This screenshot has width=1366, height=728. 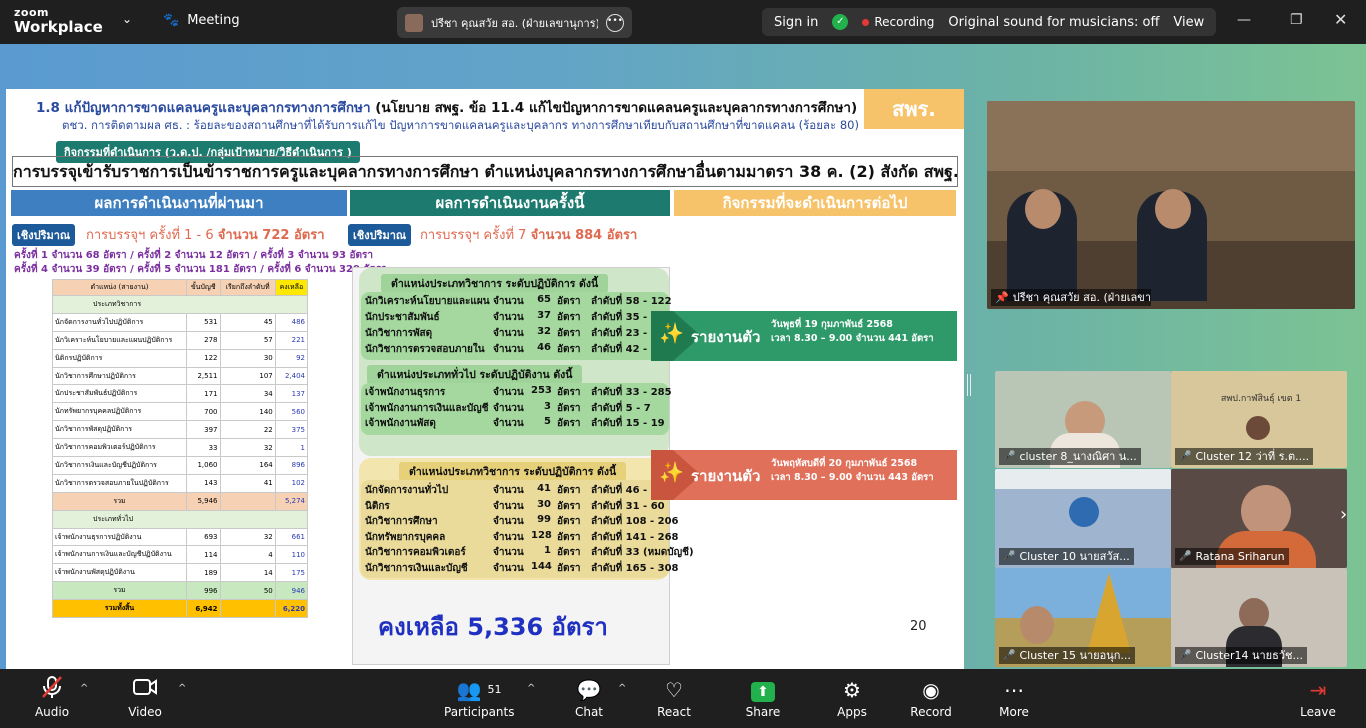 What do you see at coordinates (203, 358) in the screenshot?
I see `table-cell: 122` at bounding box center [203, 358].